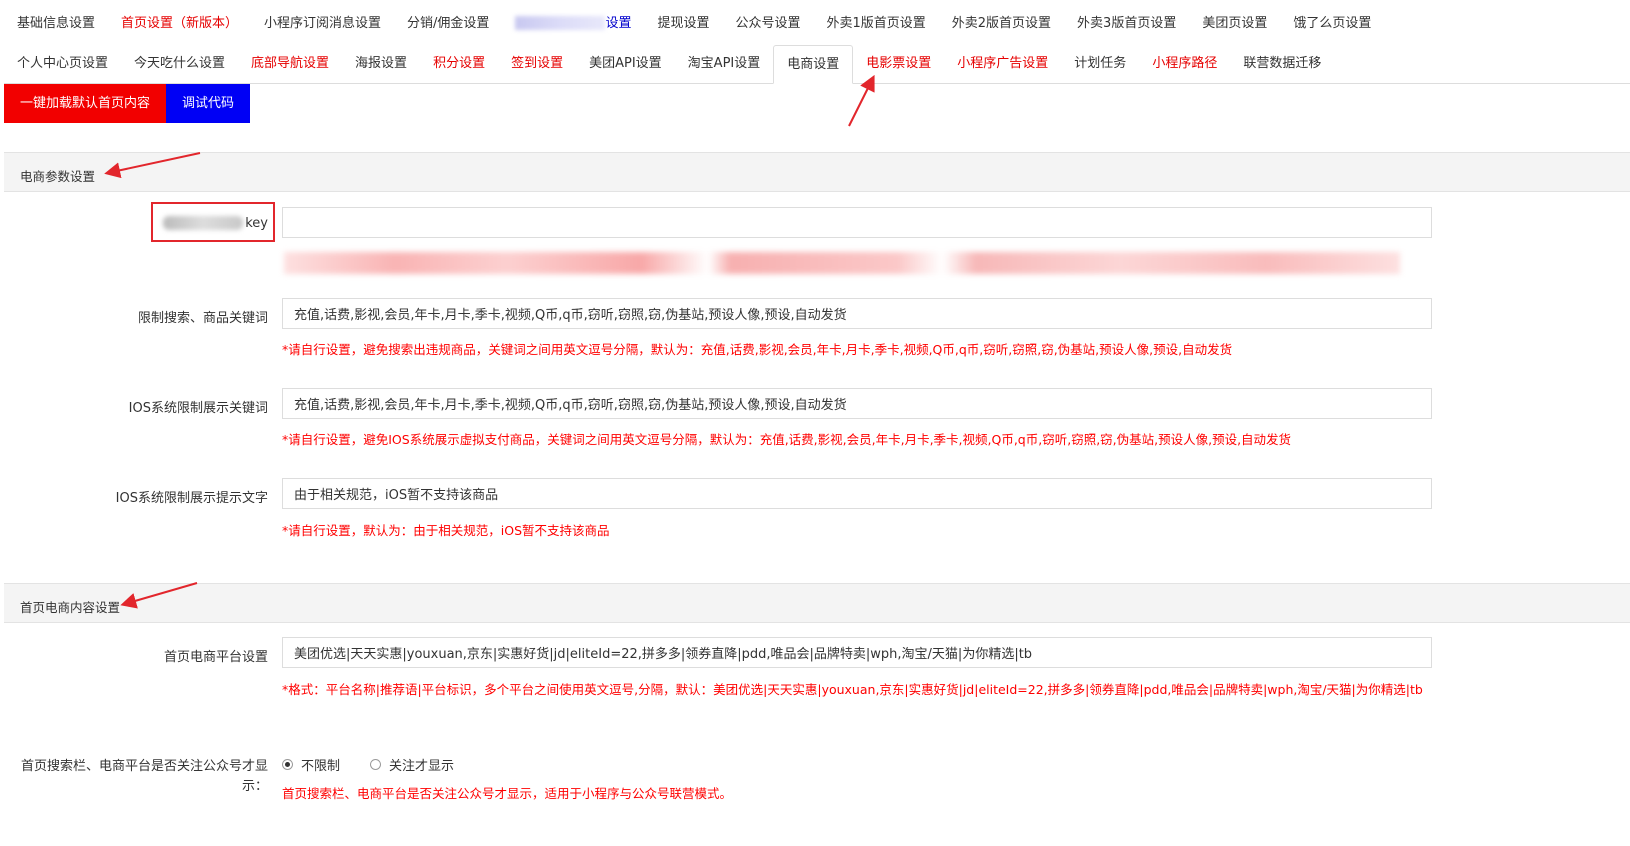 This screenshot has height=846, width=1630. Describe the element at coordinates (208, 103) in the screenshot. I see `debug-code-button: 调试代码` at that location.